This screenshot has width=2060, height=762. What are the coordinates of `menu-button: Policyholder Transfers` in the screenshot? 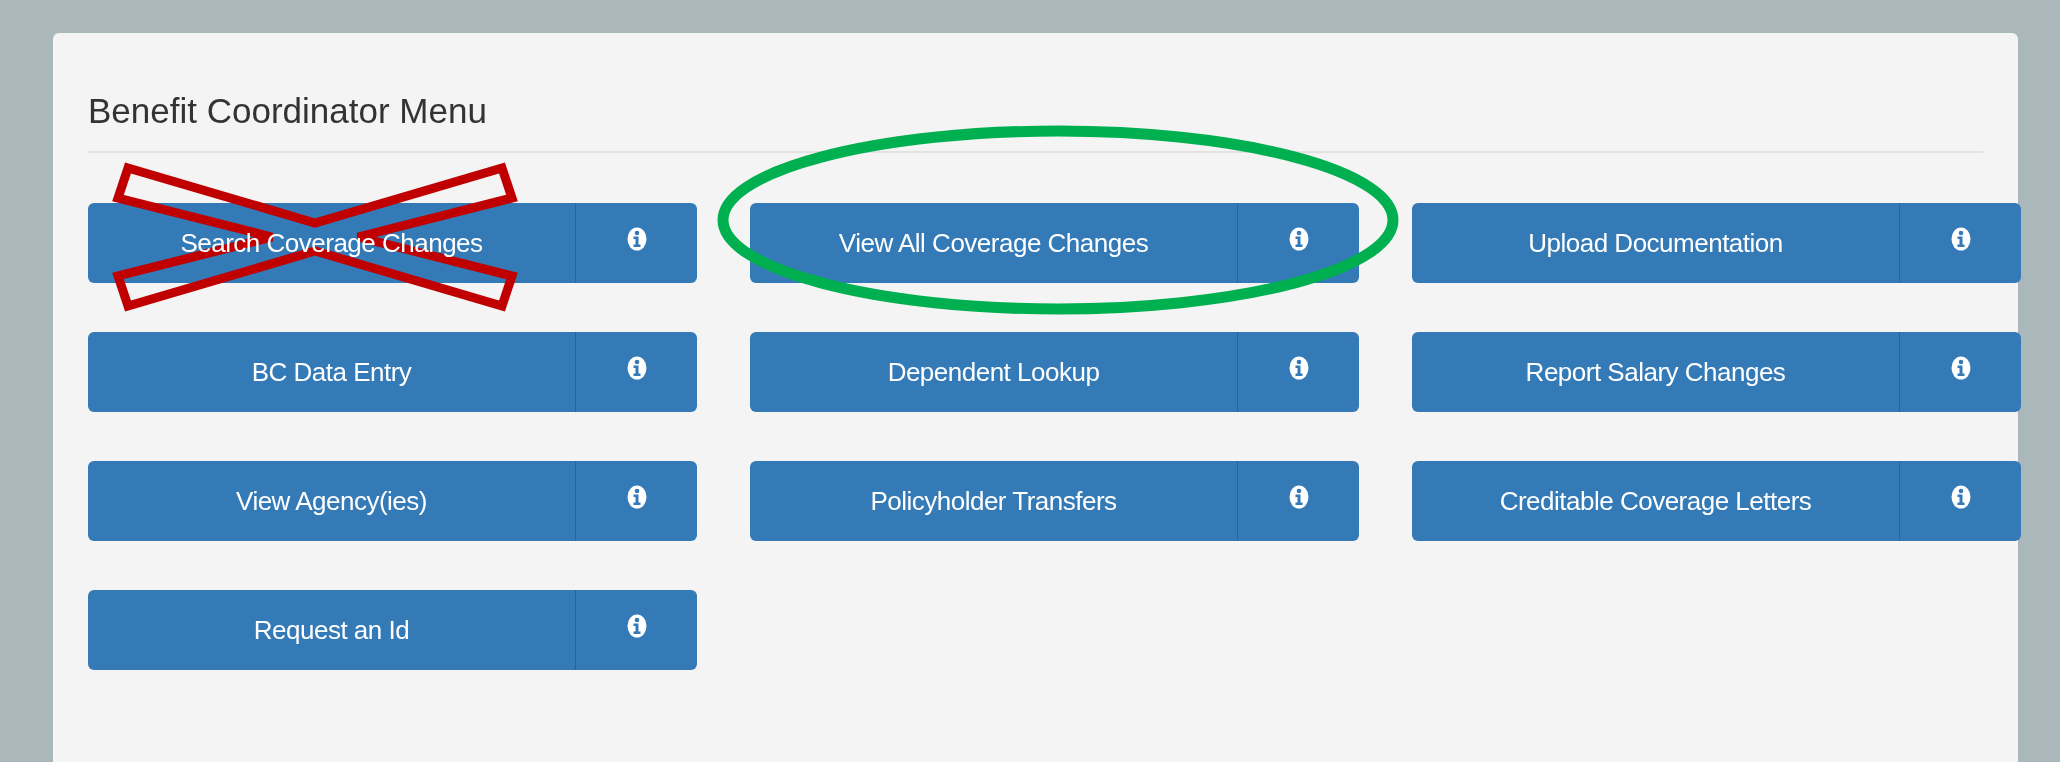 It's located at (994, 501).